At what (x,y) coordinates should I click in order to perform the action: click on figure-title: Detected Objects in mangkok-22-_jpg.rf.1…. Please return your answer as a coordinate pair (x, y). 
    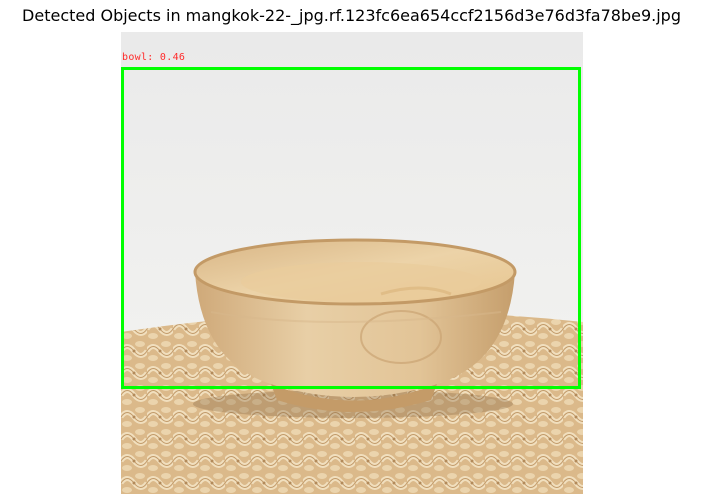
    Looking at the image, I should click on (351, 15).